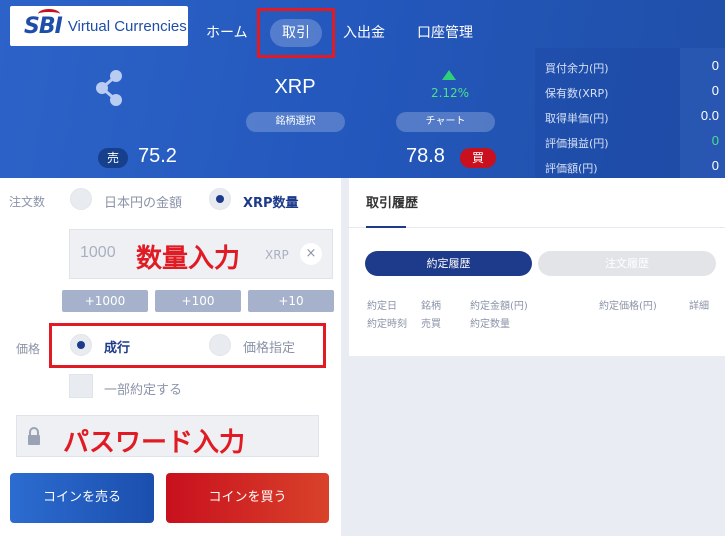 The height and width of the screenshot is (536, 725). Describe the element at coordinates (699, 306) in the screenshot. I see `column-header: 詳細` at that location.